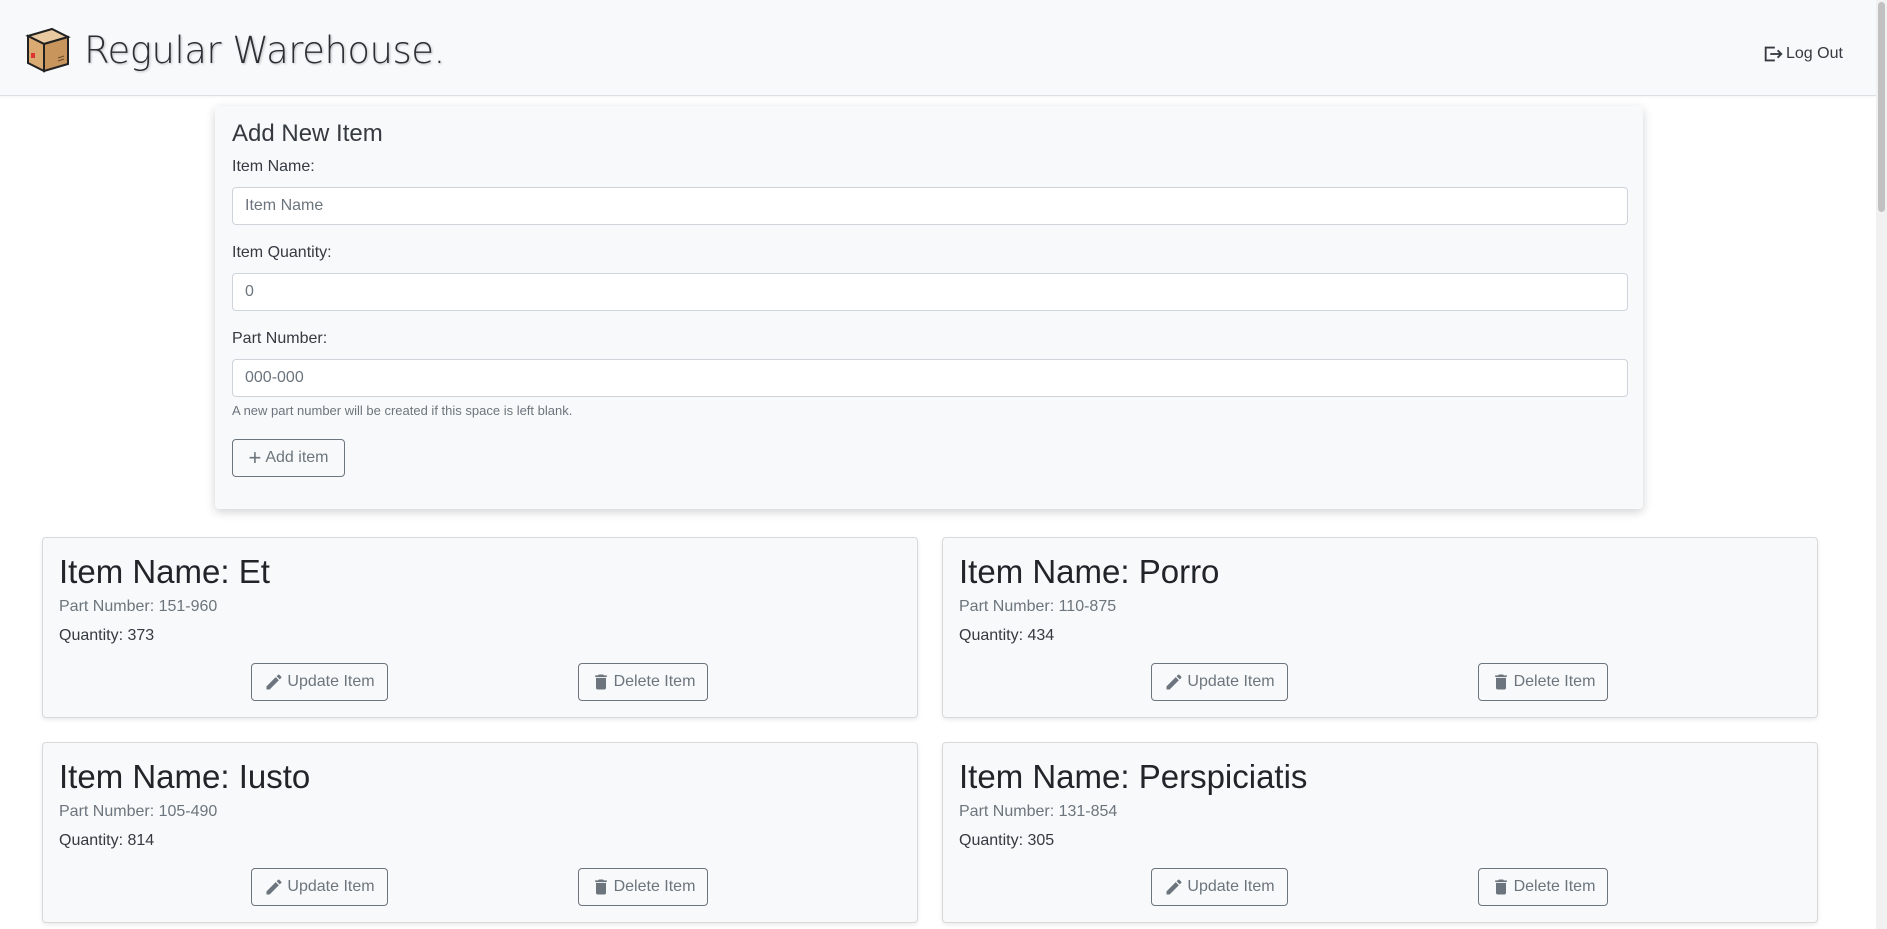  Describe the element at coordinates (1814, 53) in the screenshot. I see `logout-label: Log Out` at that location.